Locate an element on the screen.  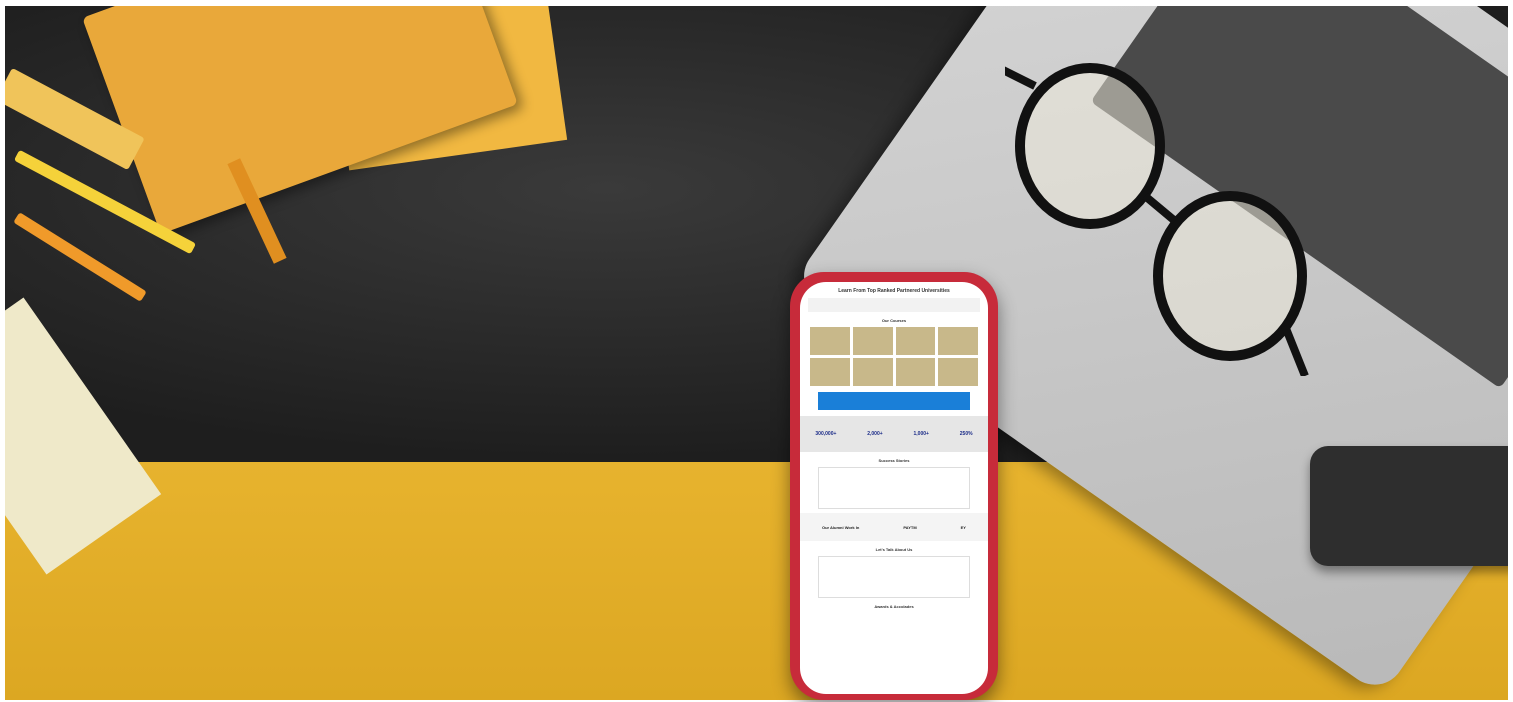
programs-heading: Our Courses is located at coordinates (894, 320).